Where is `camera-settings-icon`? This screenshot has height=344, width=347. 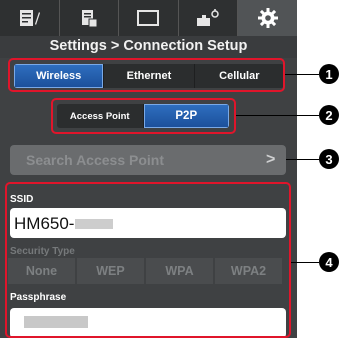 camera-settings-icon is located at coordinates (208, 17).